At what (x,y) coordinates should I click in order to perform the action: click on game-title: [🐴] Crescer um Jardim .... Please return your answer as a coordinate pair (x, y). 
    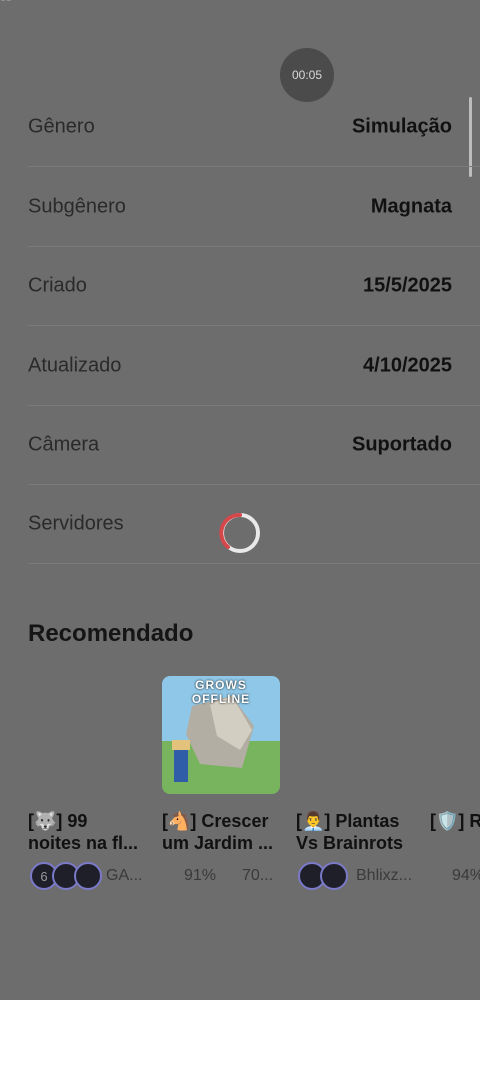
    Looking at the image, I should click on (218, 832).